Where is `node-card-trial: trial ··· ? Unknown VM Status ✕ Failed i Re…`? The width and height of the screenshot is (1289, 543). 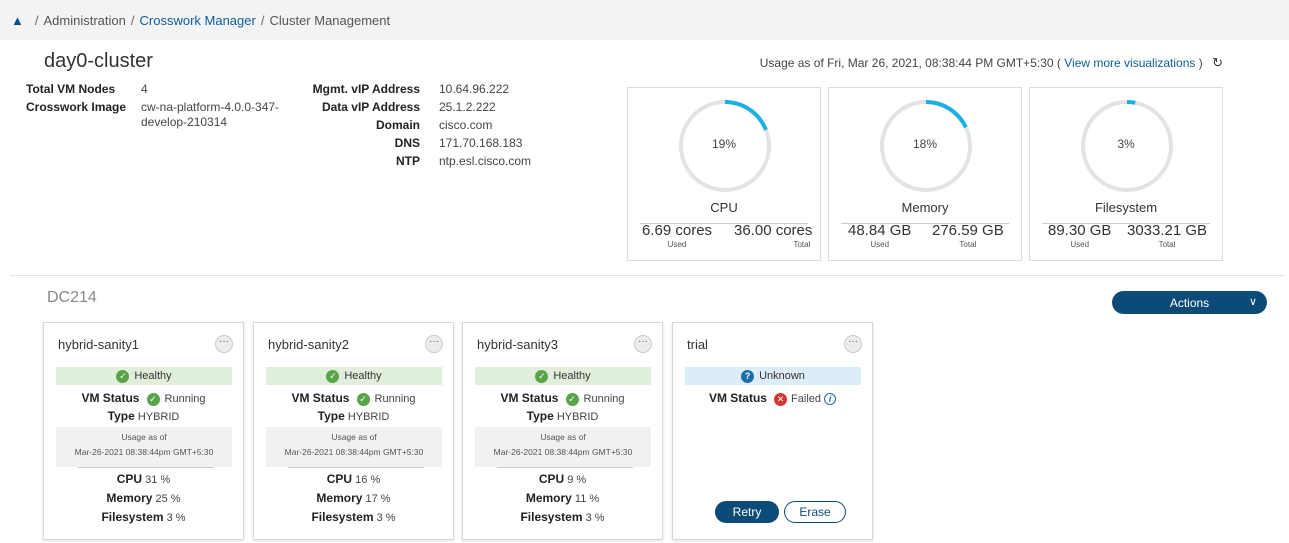
node-card-trial: trial ··· ? Unknown VM Status ✕ Failed i Re… is located at coordinates (772, 431).